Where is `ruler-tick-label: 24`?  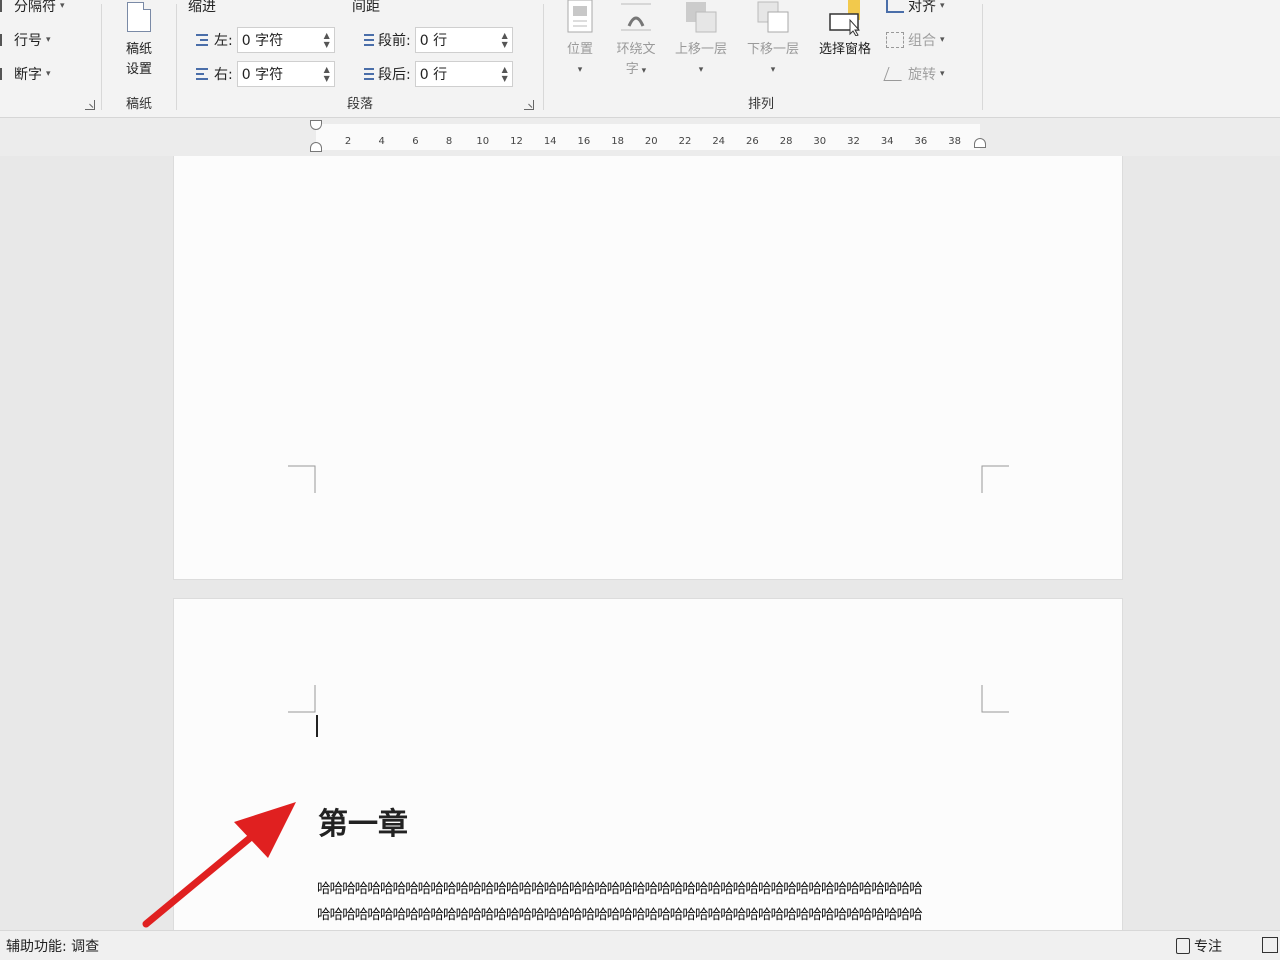
ruler-tick-label: 24 is located at coordinates (719, 141).